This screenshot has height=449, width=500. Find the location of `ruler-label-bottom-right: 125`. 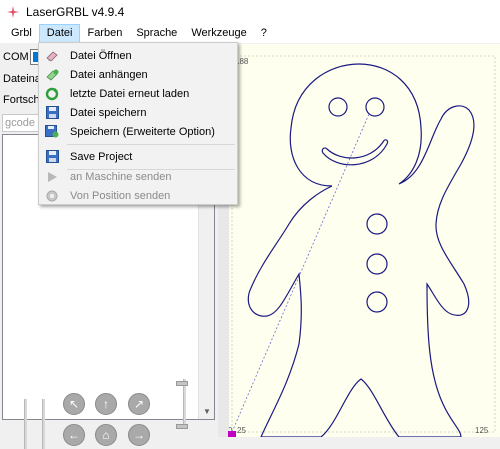

ruler-label-bottom-right: 125 is located at coordinates (482, 430).